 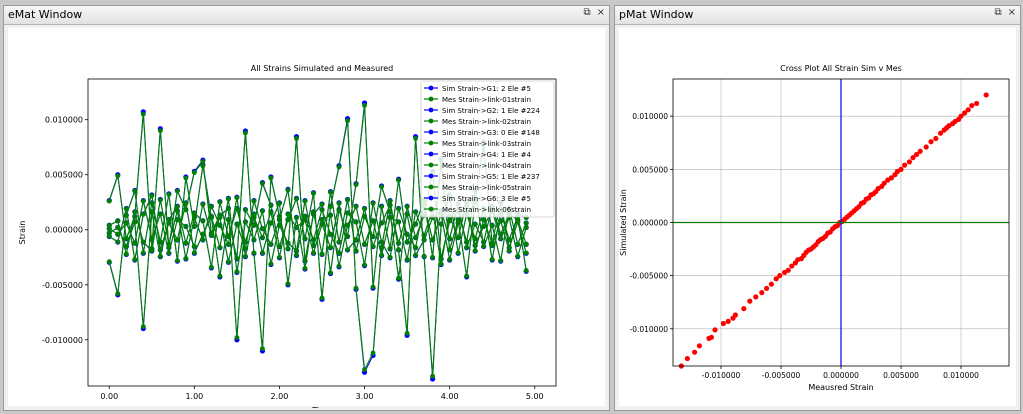 I want to click on legend-entry: Sim Strain->G5: 1 Ele #237, so click(x=491, y=177).